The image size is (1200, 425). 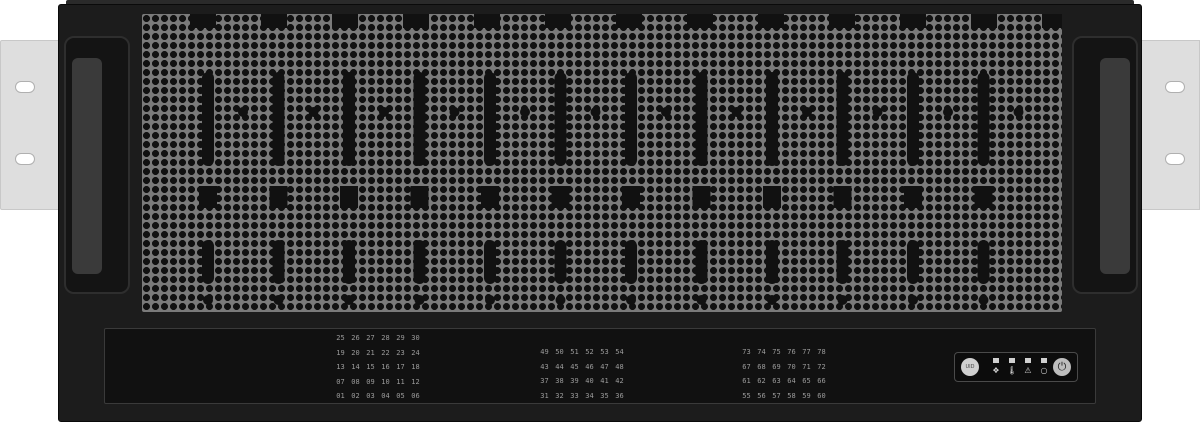 I want to click on bay-label: 70, so click(x=791, y=366).